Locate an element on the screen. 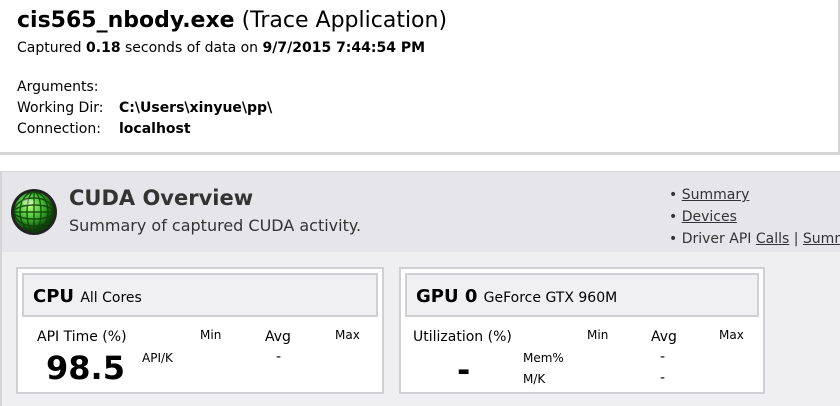 This screenshot has width=840, height=406. devices-link: Devices is located at coordinates (709, 217).